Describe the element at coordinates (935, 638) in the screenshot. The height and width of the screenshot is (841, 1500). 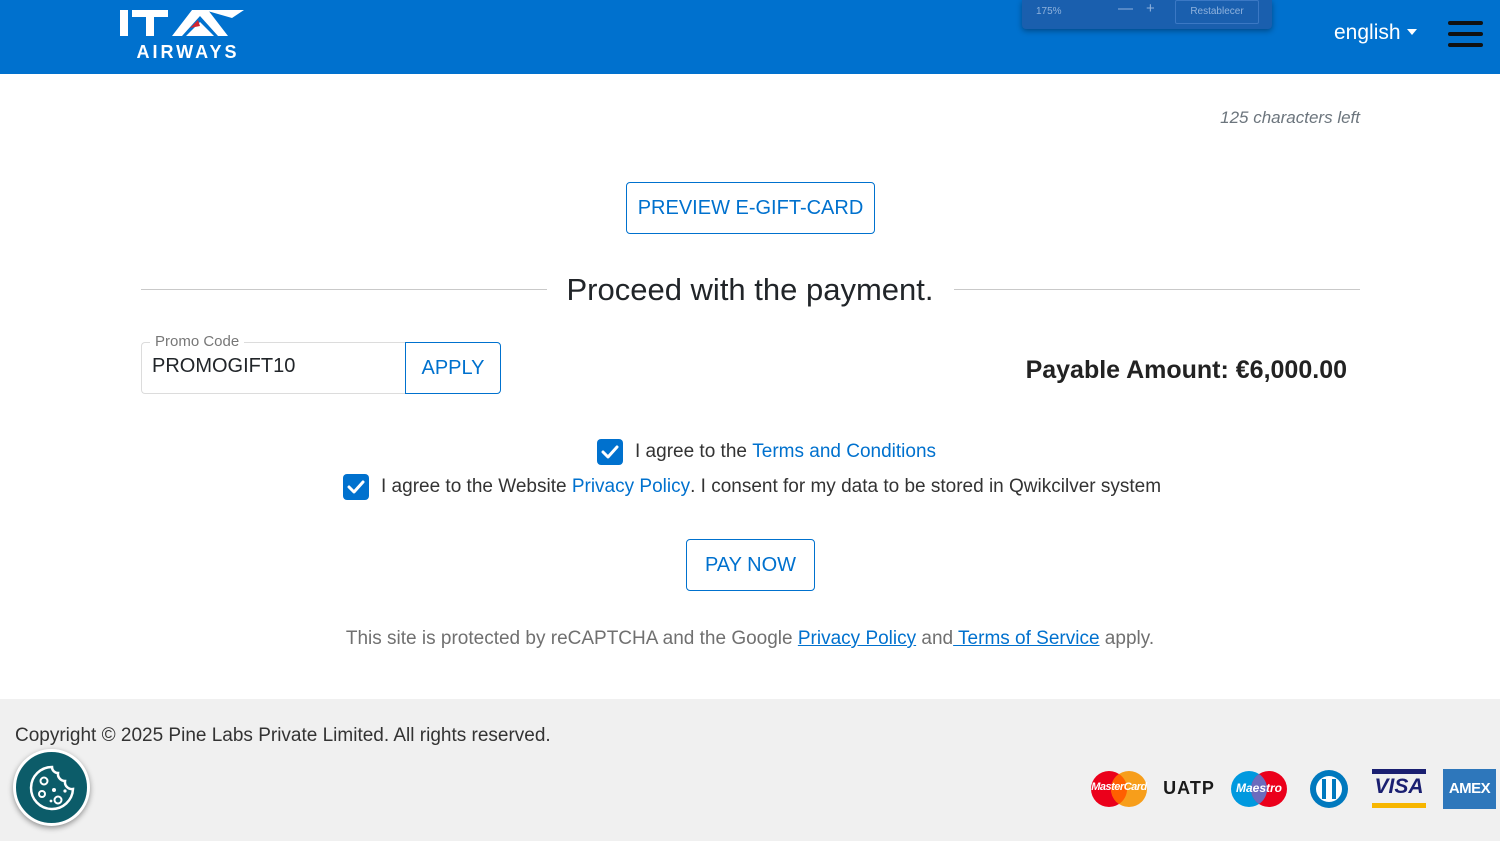
I see `recaptcha-and: and` at that location.